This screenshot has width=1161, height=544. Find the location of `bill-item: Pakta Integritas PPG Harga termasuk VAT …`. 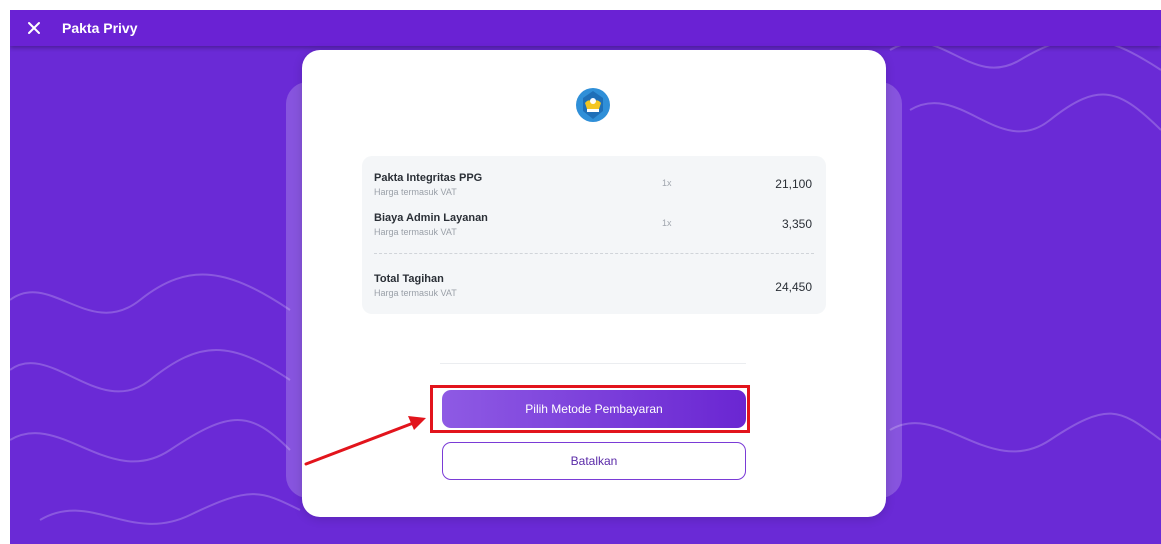

bill-item: Pakta Integritas PPG Harga termasuk VAT … is located at coordinates (594, 184).